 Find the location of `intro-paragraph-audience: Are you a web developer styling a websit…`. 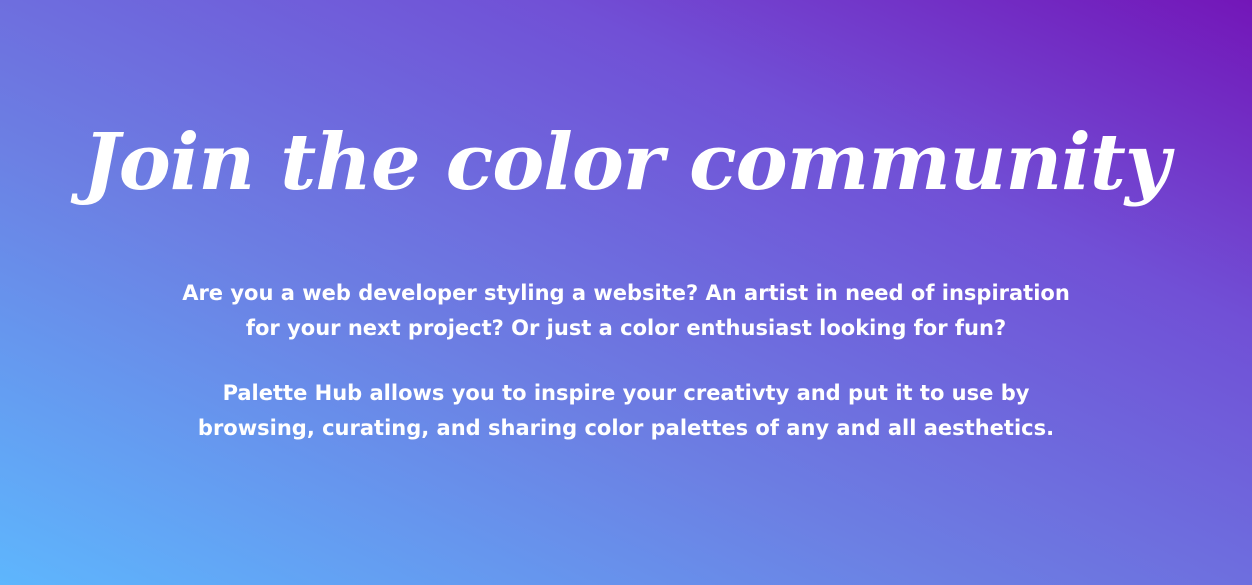

intro-paragraph-audience: Are you a web developer styling a websit… is located at coordinates (626, 310).